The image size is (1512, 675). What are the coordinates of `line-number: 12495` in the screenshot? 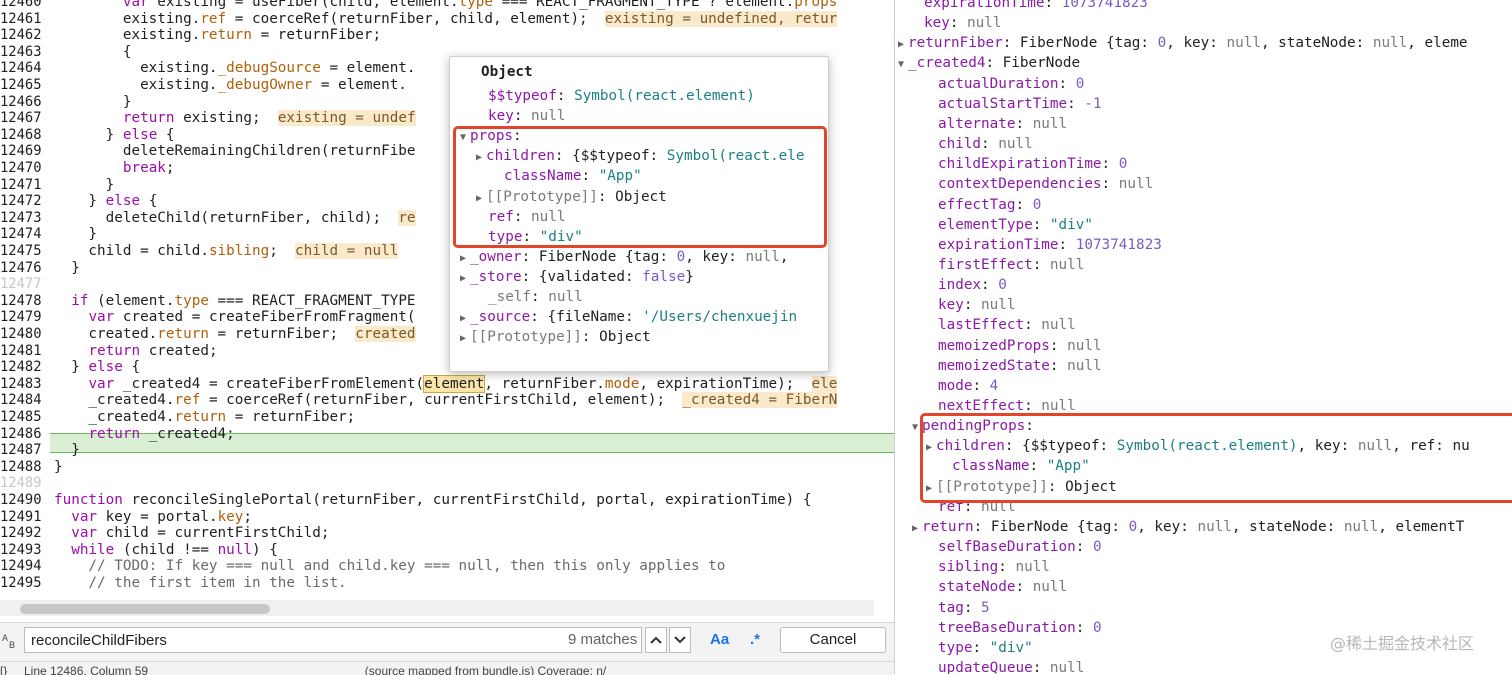 It's located at (22, 583).